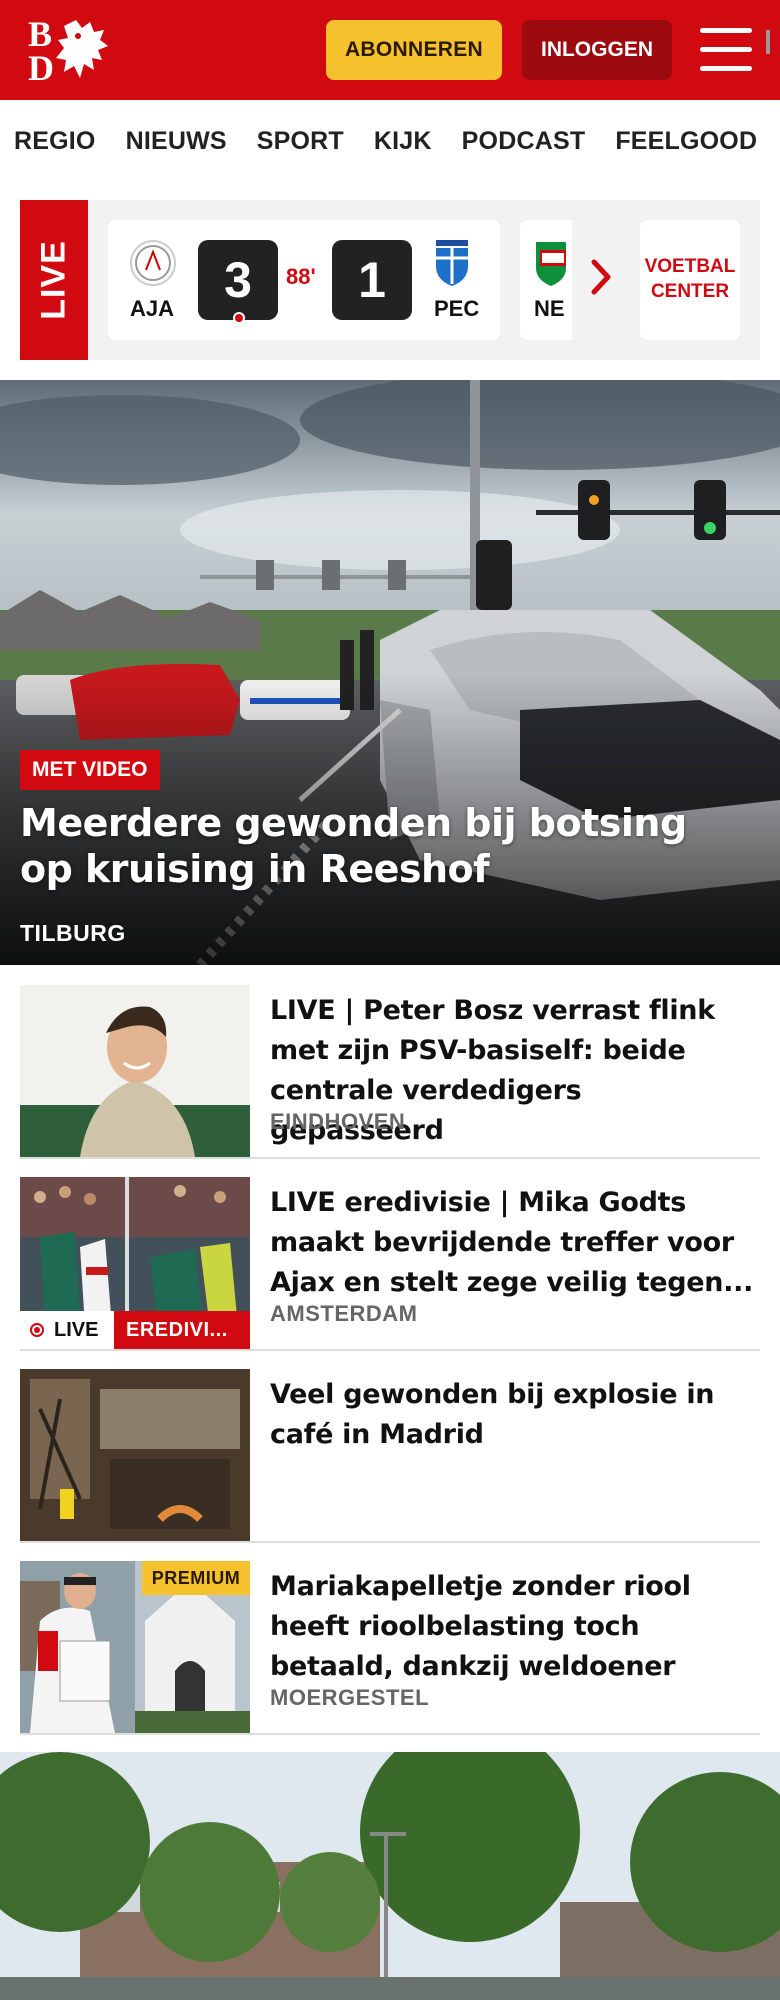 This screenshot has width=780, height=2000. I want to click on article-location: AMSTERDAM, so click(344, 1313).